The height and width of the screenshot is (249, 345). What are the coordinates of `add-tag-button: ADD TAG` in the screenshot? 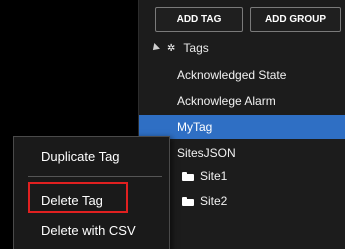 It's located at (199, 19).